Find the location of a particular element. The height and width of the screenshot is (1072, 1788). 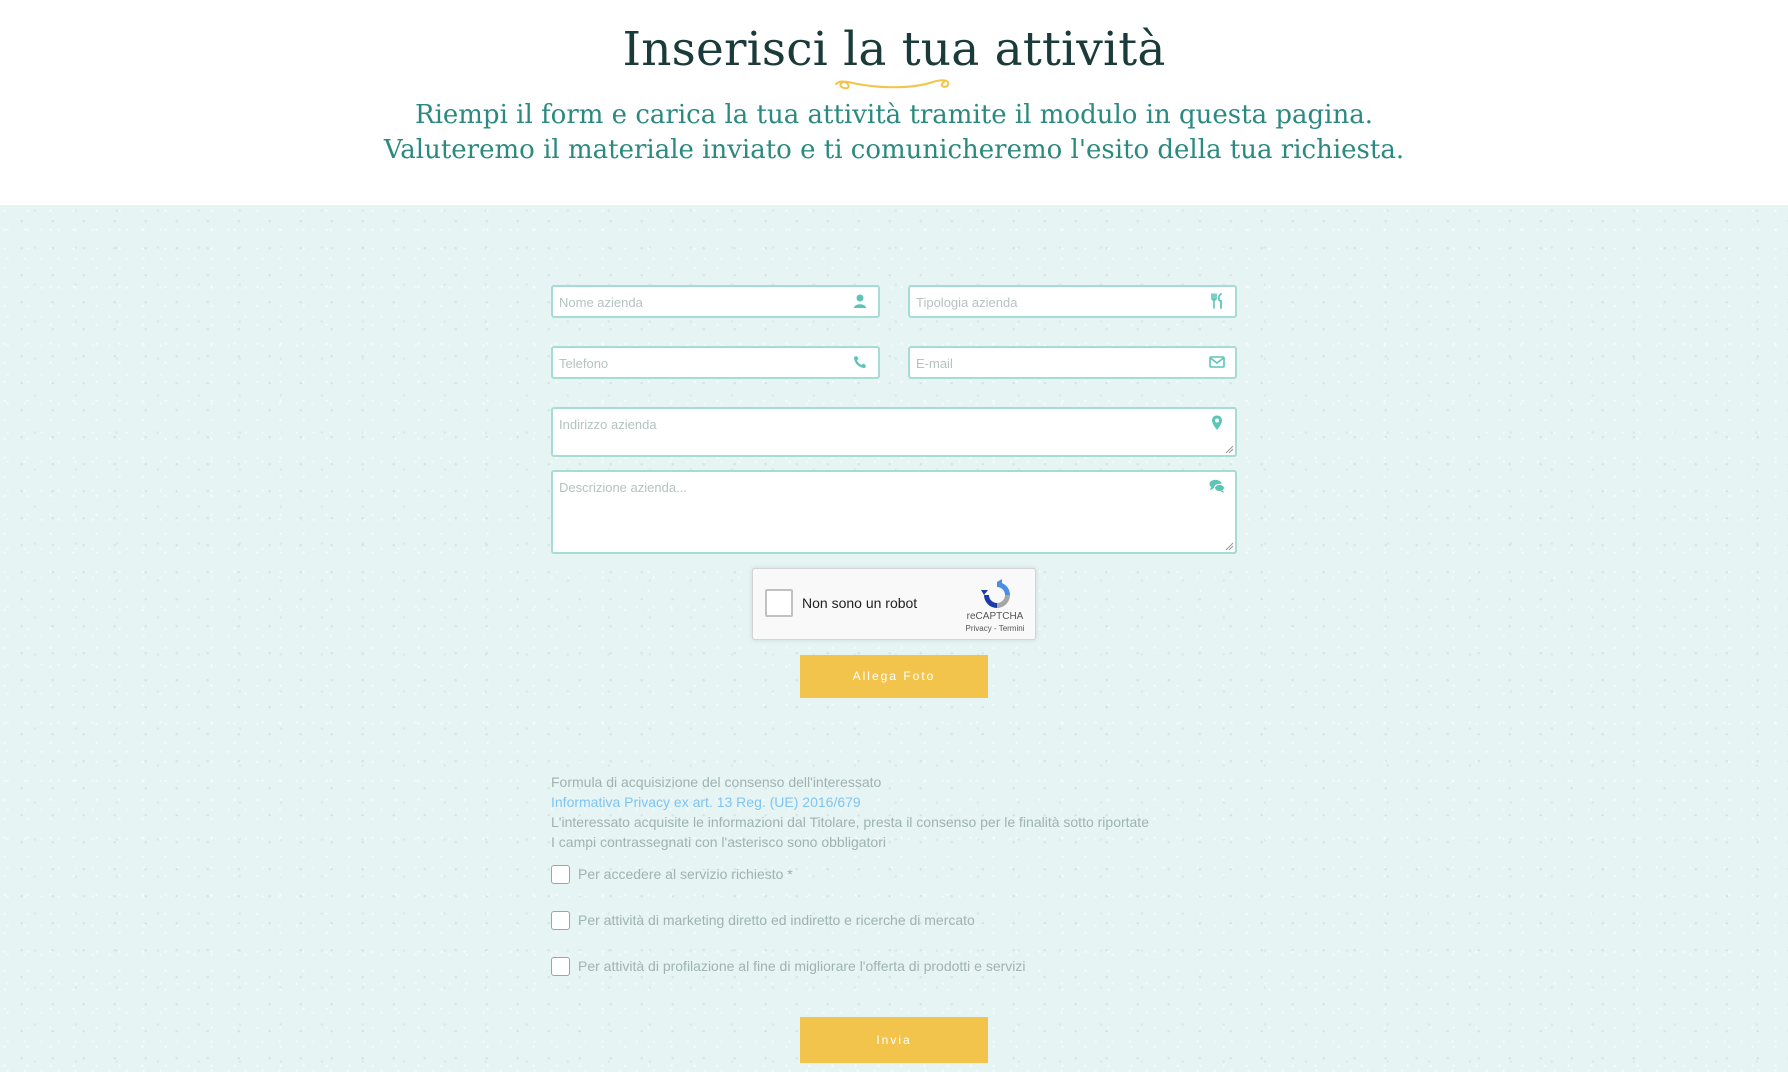

submit-button: Invia is located at coordinates (894, 1040).